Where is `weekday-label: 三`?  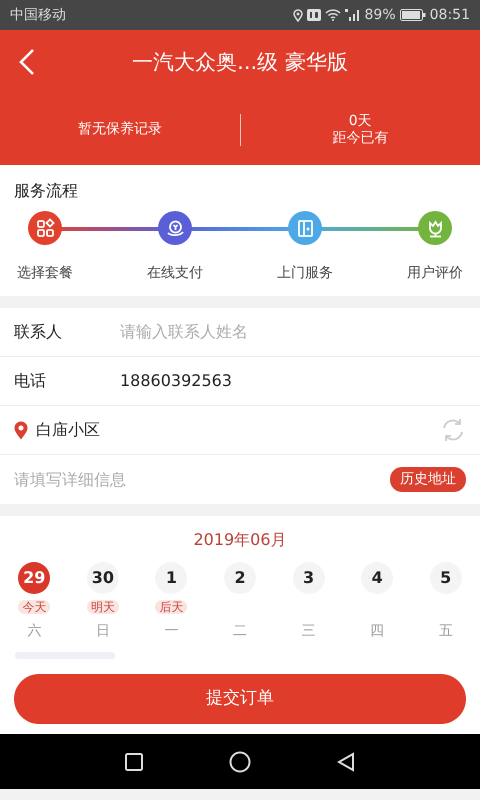
weekday-label: 三 is located at coordinates (309, 631).